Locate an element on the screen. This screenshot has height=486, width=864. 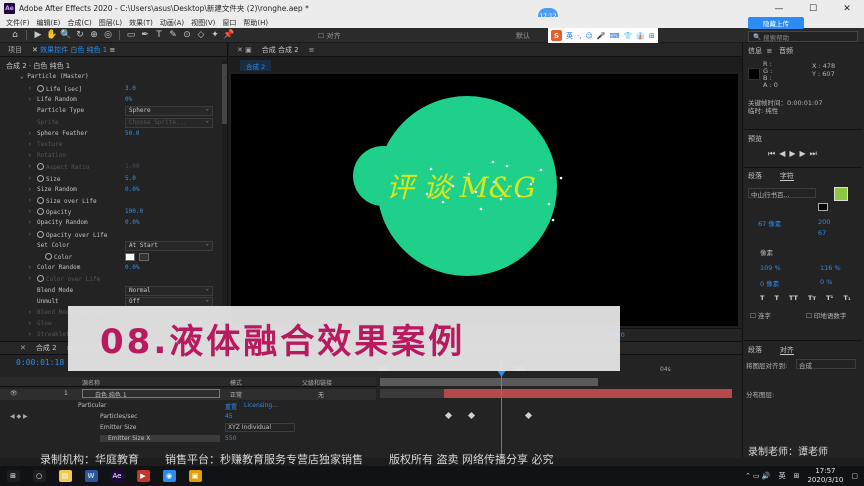
tab-character: 字符 is located at coordinates (786, 176).